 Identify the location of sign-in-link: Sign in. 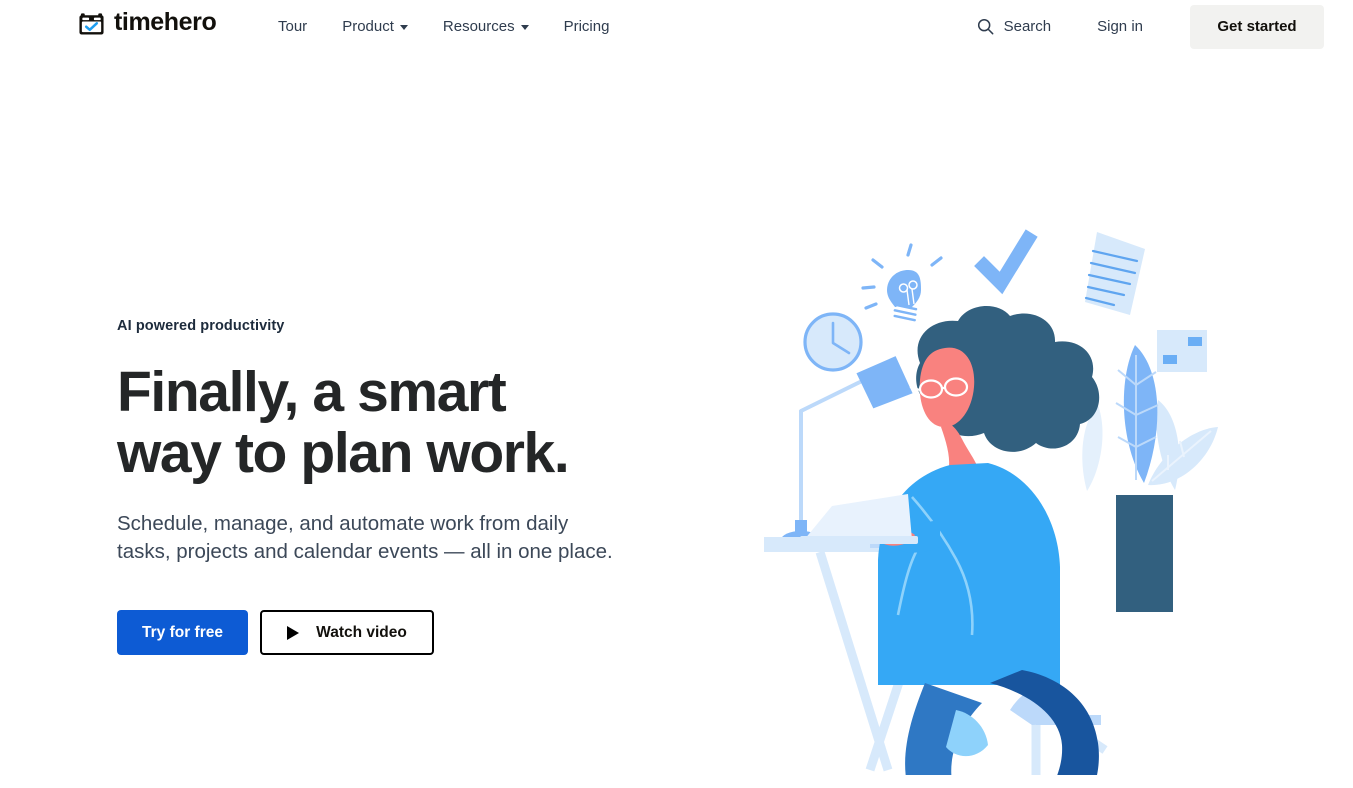
(1120, 26).